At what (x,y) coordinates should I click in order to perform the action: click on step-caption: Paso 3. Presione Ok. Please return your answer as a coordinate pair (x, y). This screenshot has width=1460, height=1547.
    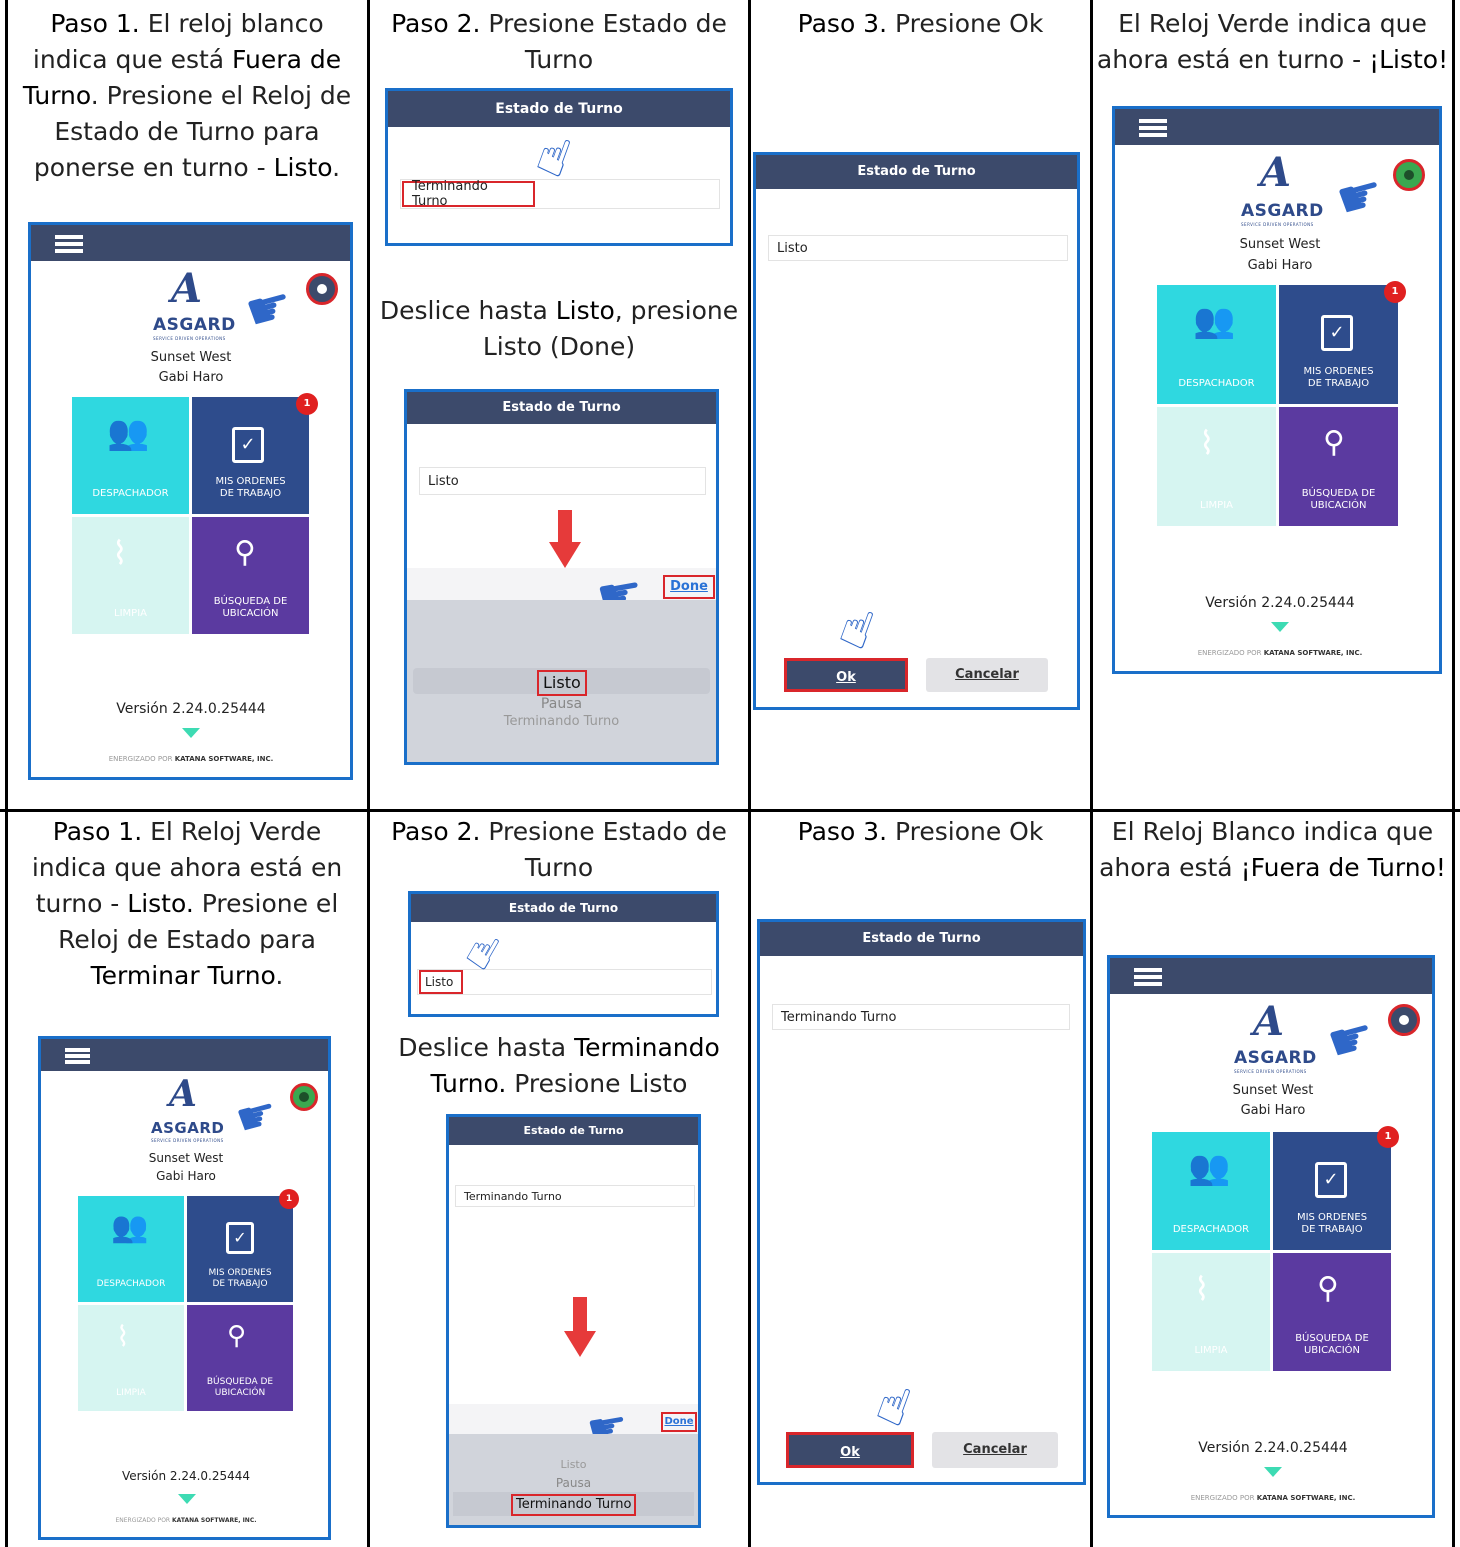
    Looking at the image, I should click on (920, 831).